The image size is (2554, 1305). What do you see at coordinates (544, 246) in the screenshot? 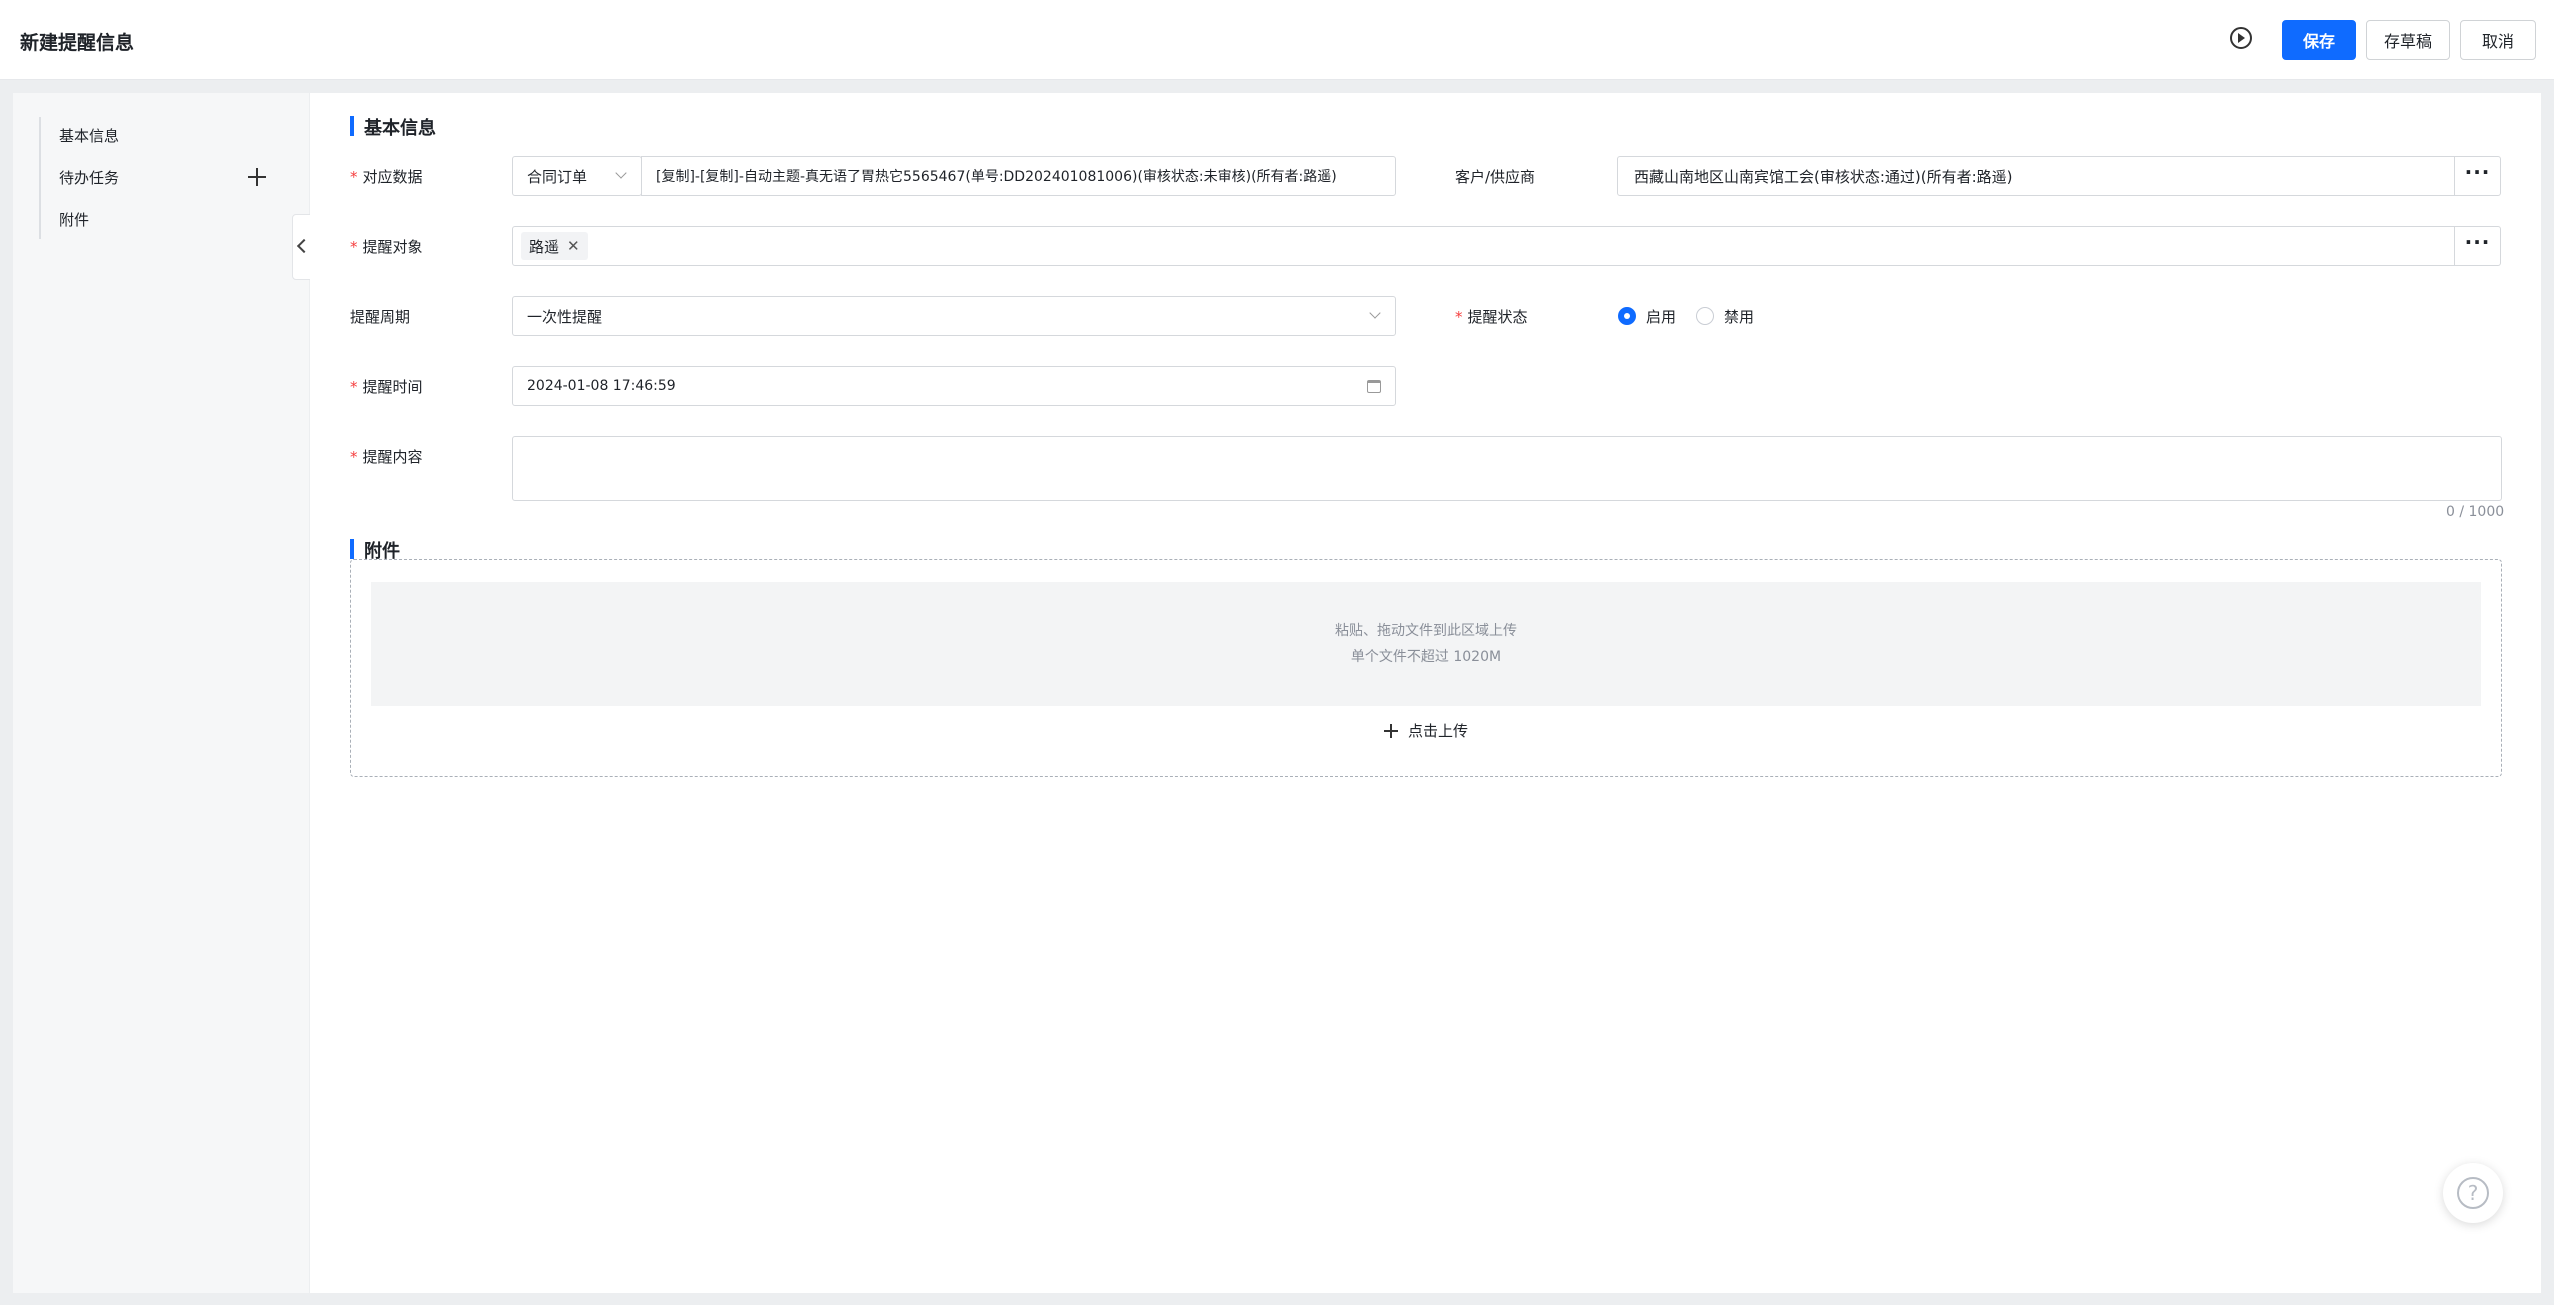
I see `target-tag-label: 路遥` at bounding box center [544, 246].